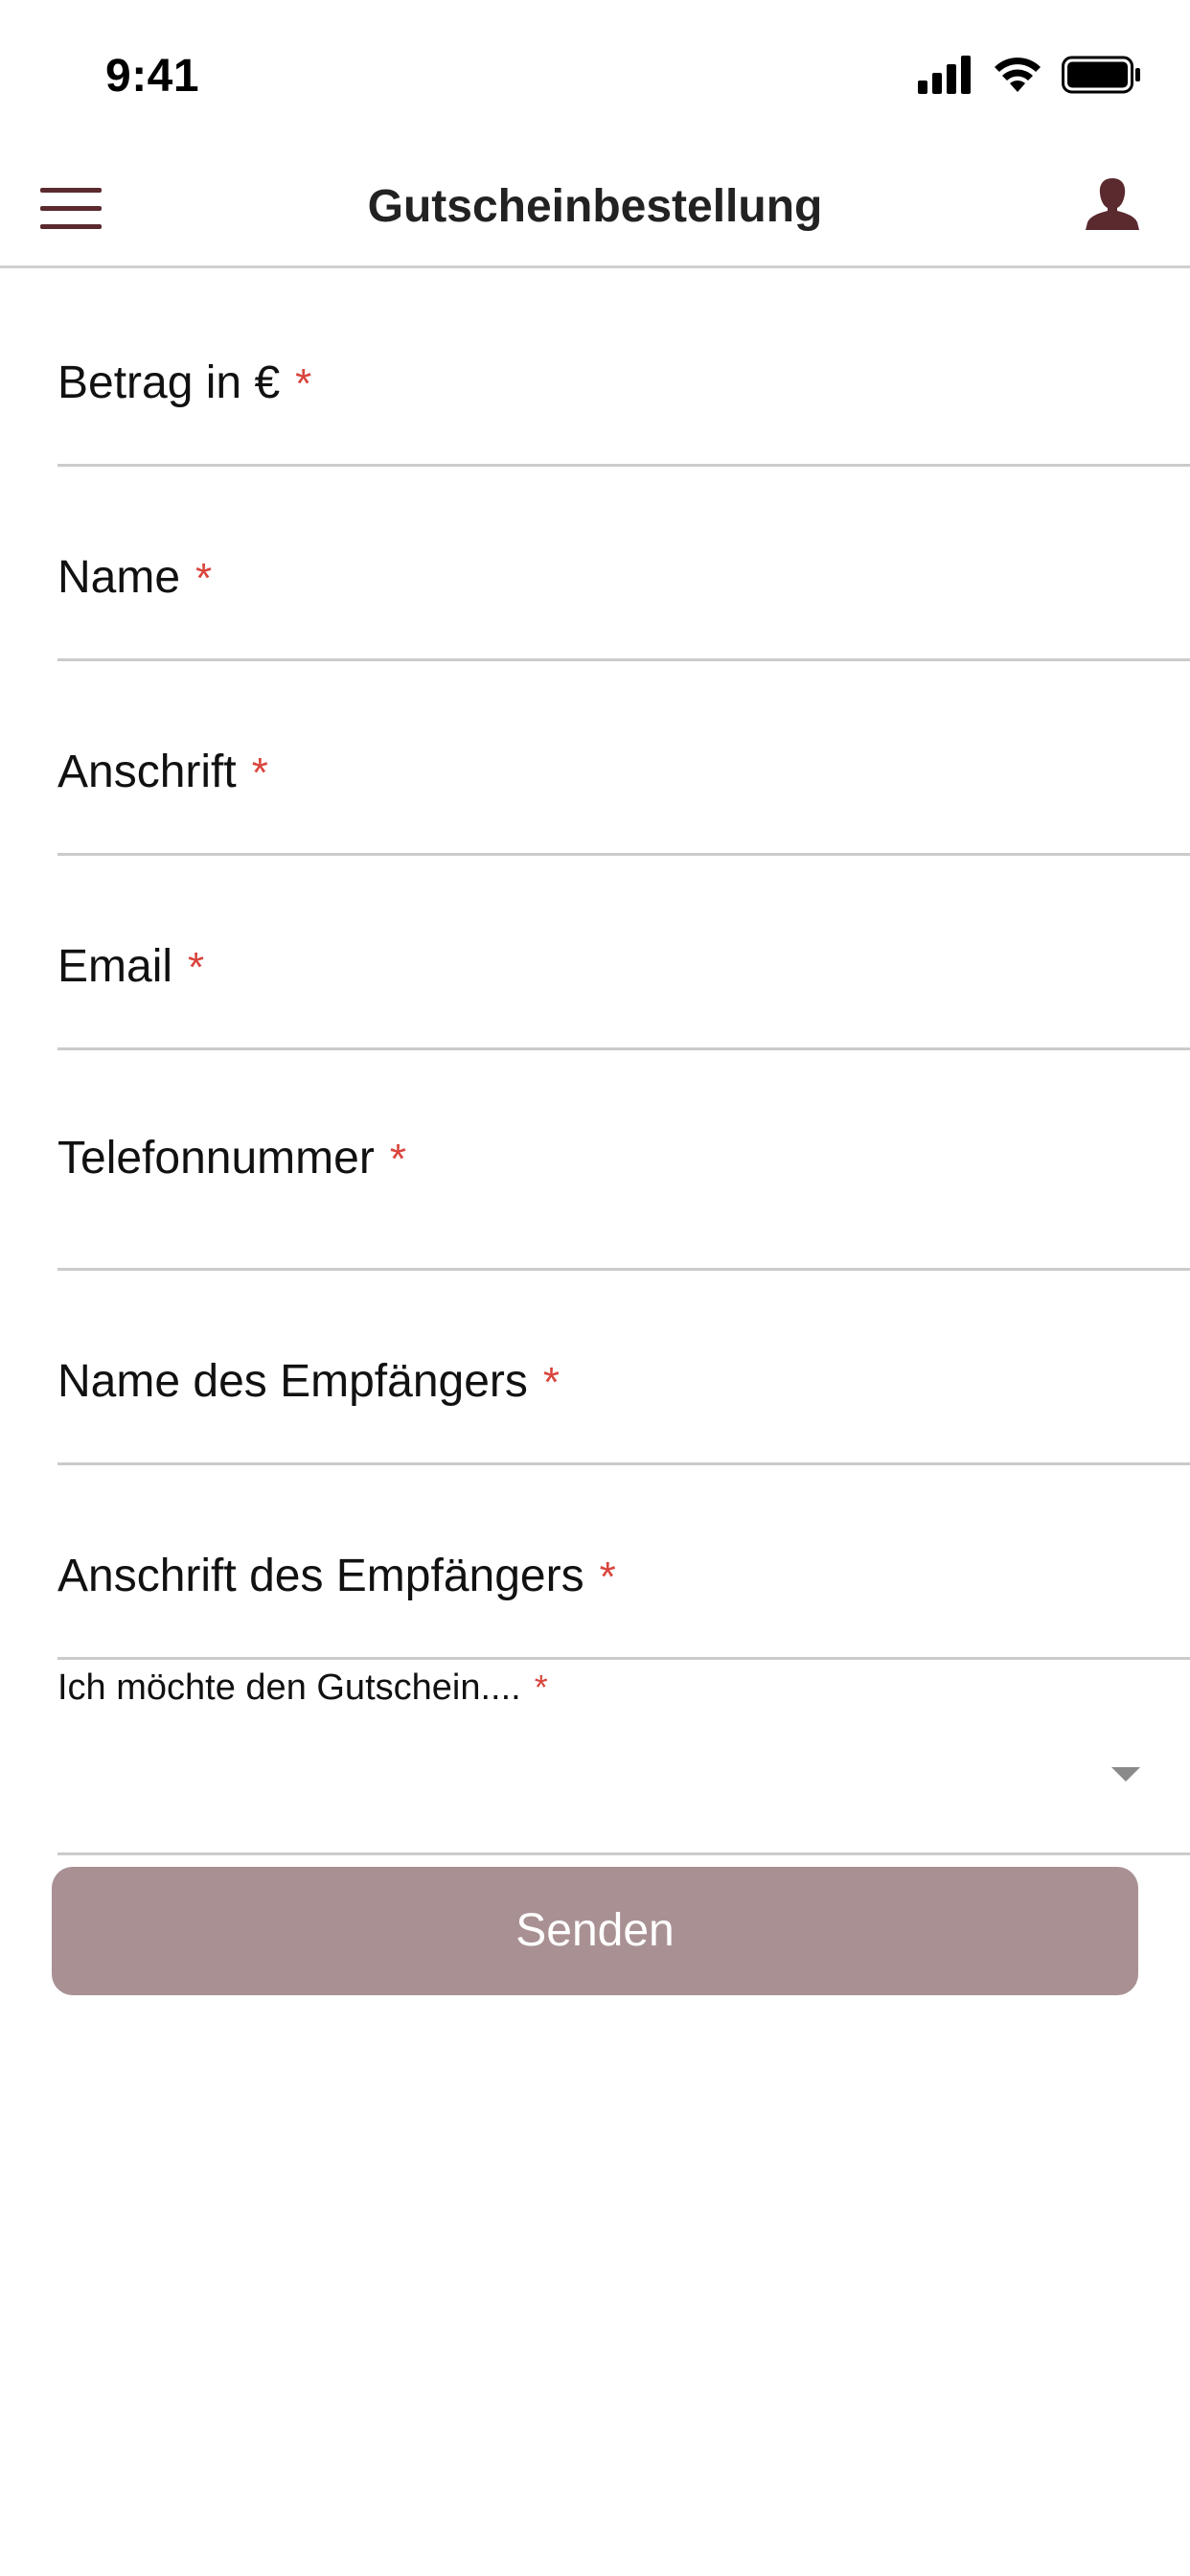 The image size is (1190, 2576). What do you see at coordinates (1101, 75) in the screenshot?
I see `battery-icon` at bounding box center [1101, 75].